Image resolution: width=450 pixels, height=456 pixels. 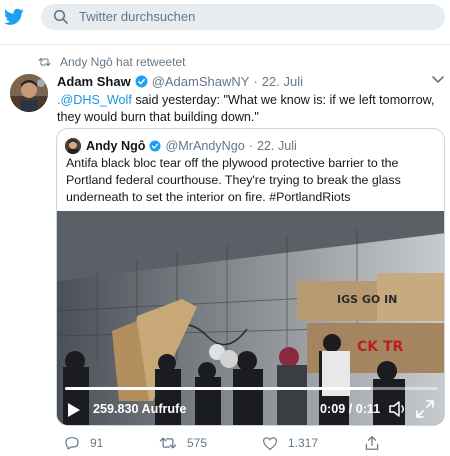 What do you see at coordinates (243, 17) in the screenshot?
I see `search-bar: Twitter durchsuchen` at bounding box center [243, 17].